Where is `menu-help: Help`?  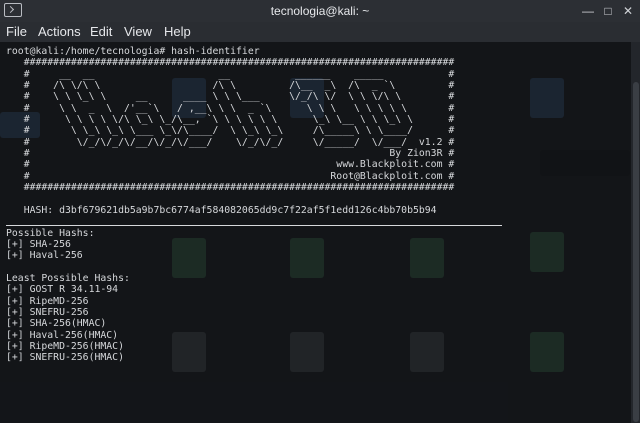
menu-help: Help is located at coordinates (177, 31).